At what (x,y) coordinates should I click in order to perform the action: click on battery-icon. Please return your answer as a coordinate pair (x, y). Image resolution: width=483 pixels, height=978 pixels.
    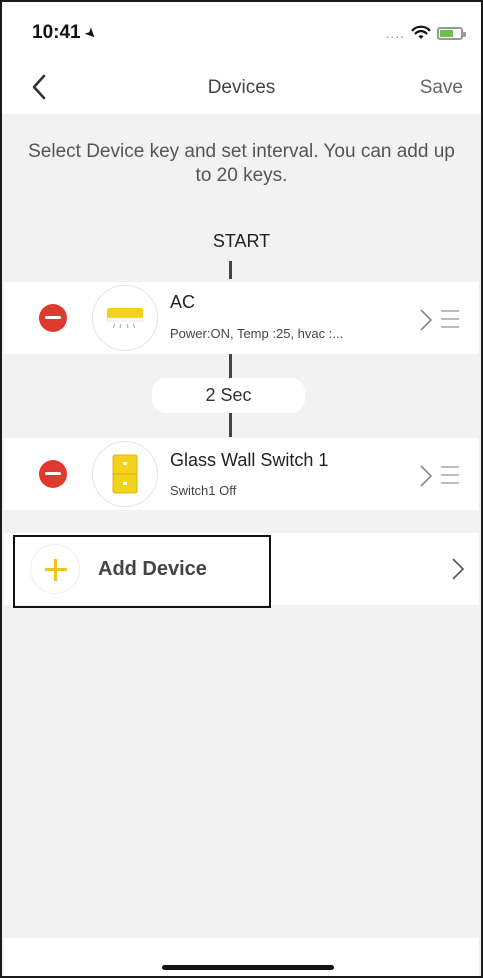
    Looking at the image, I should click on (451, 33).